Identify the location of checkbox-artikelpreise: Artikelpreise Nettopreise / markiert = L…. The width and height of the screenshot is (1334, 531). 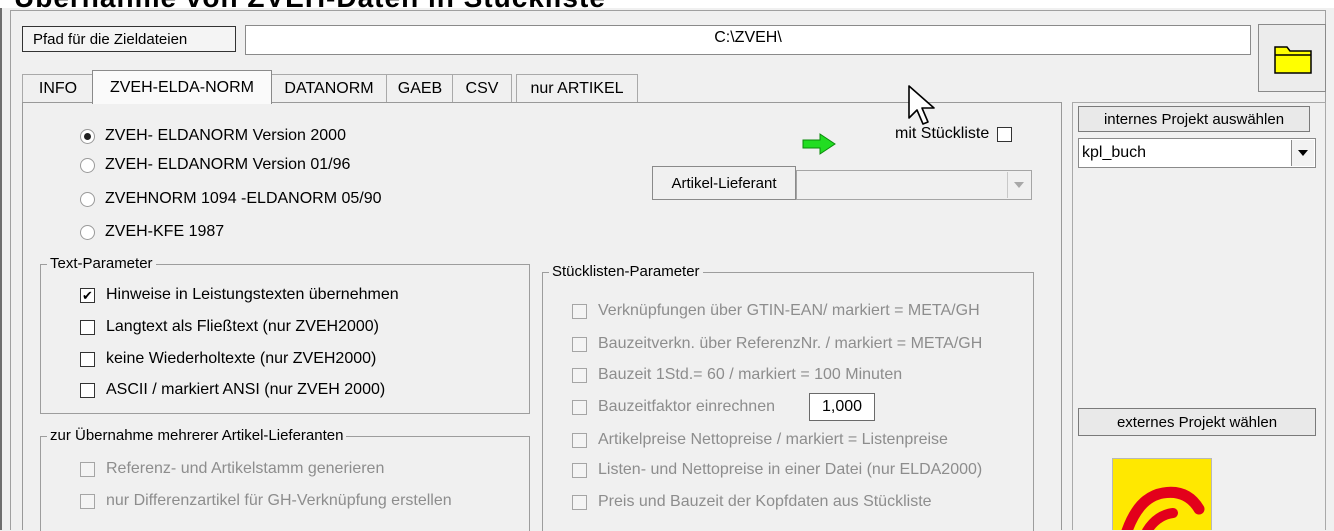
(760, 440).